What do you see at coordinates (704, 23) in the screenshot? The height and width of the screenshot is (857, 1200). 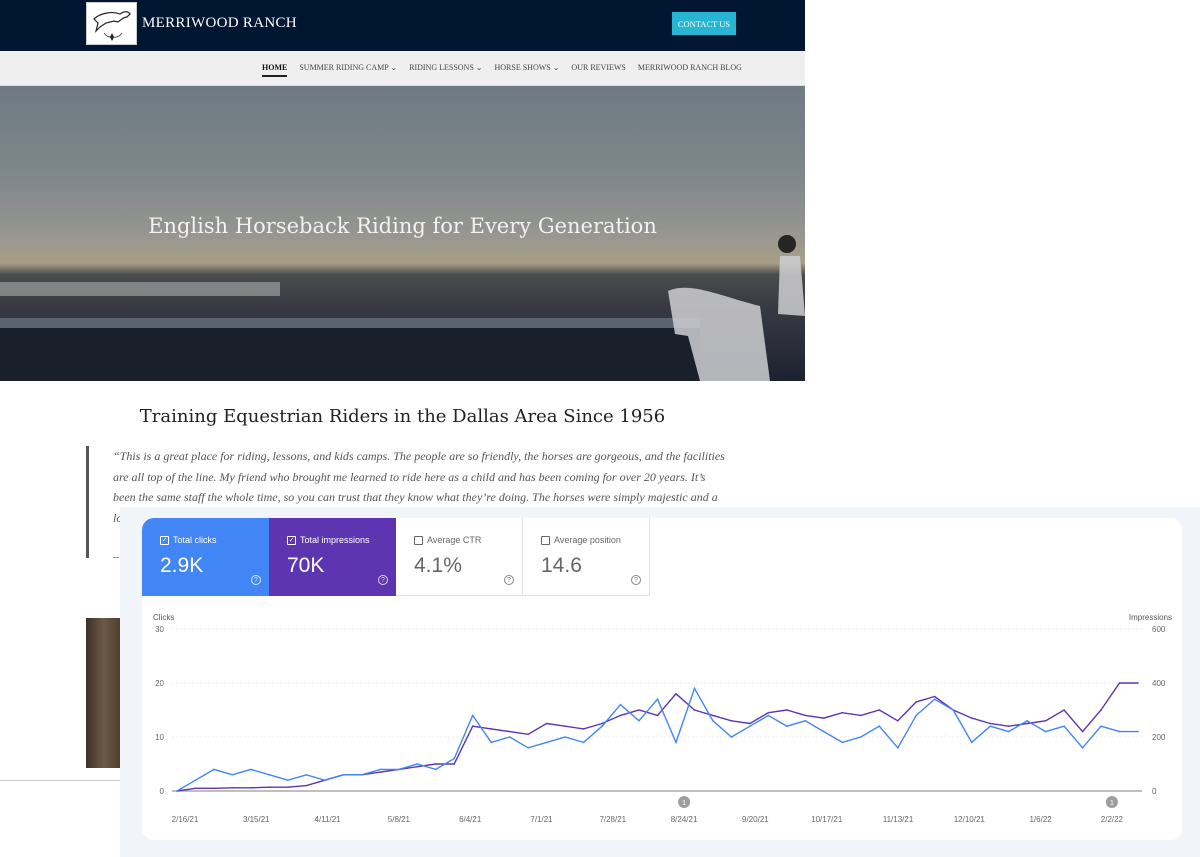 I see `contact-us-button: CONTACT US` at bounding box center [704, 23].